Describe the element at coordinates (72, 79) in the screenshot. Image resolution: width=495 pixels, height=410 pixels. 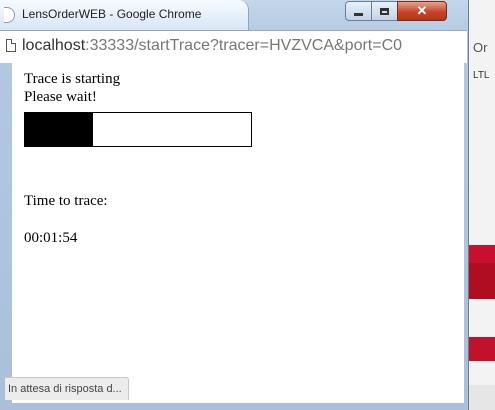
I see `status-heading: Trace is starting` at that location.